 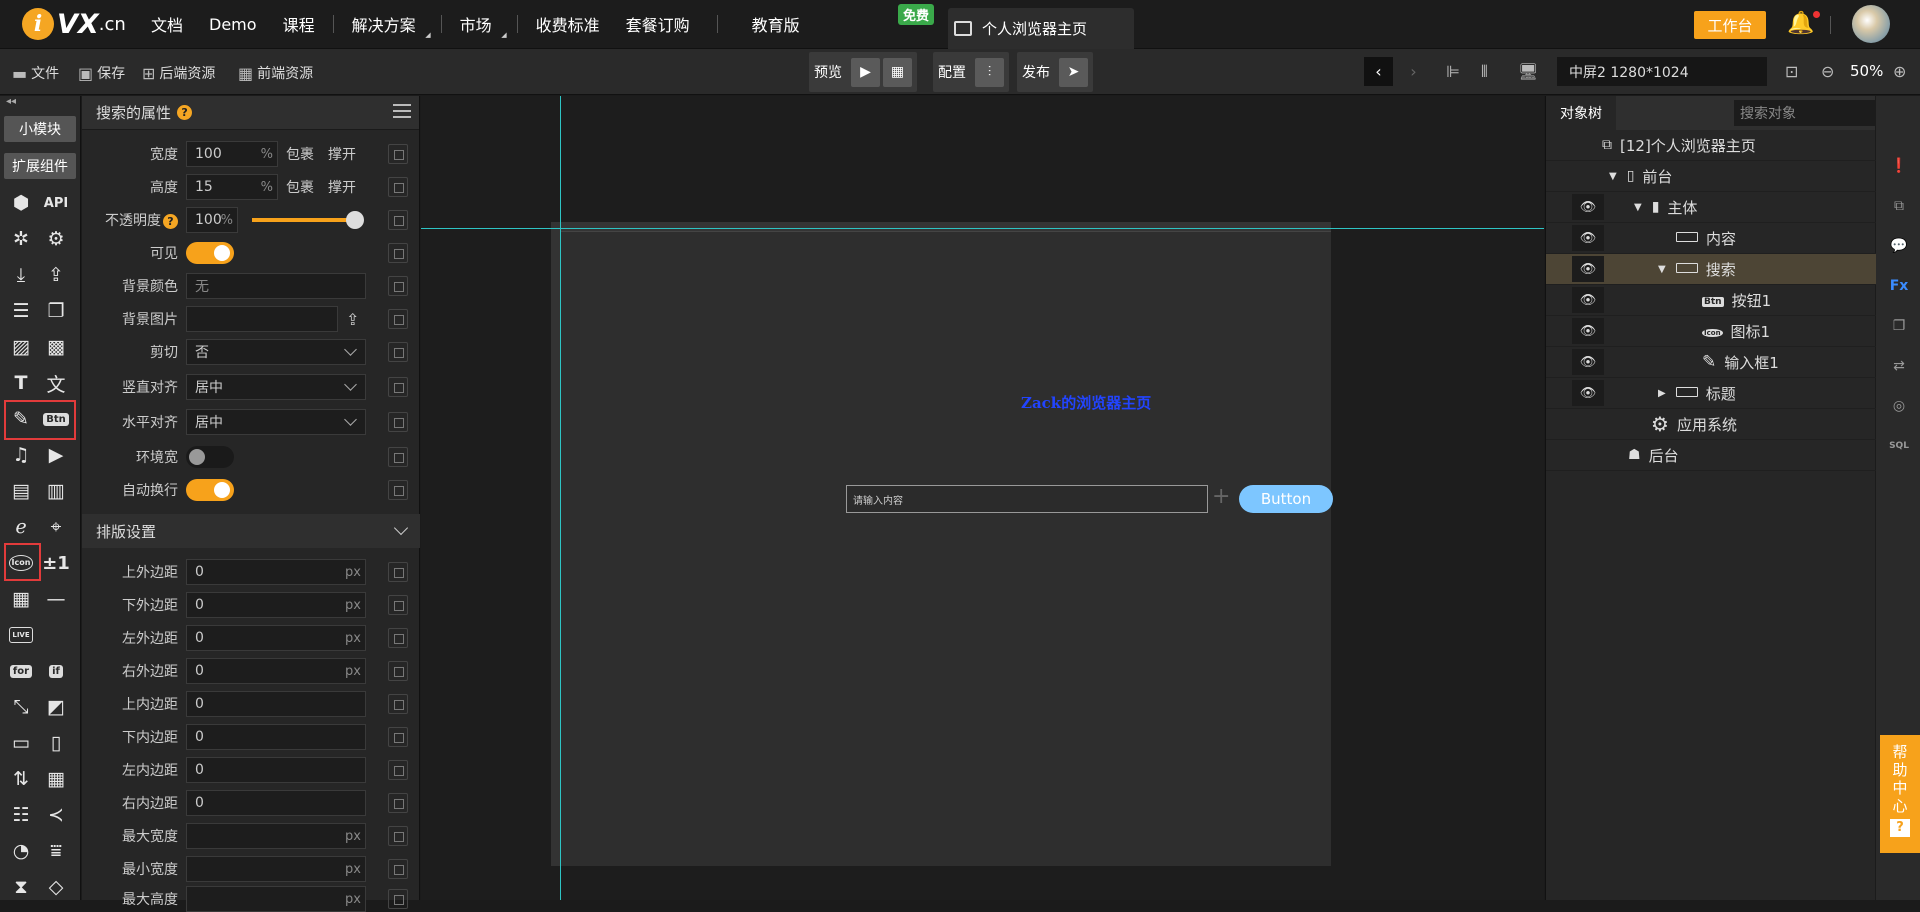 I want to click on component-library-icon: ⧉, so click(x=1899, y=206).